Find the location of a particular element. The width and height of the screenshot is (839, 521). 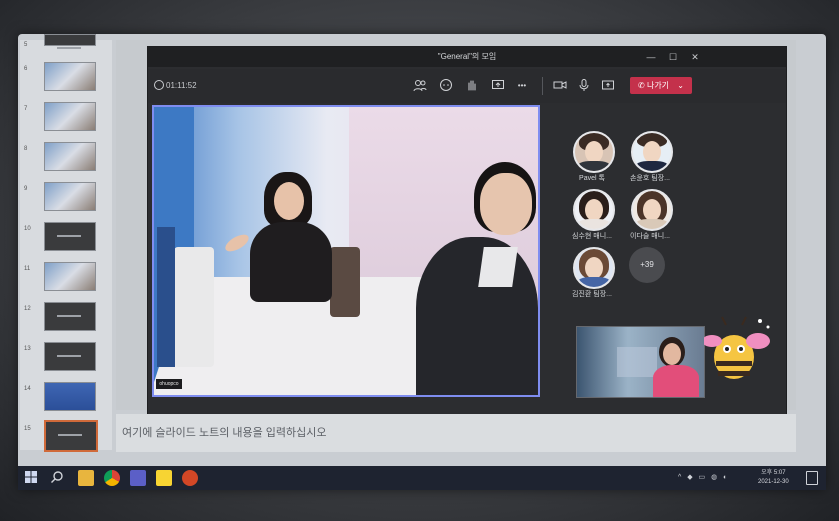

raise-hand-icon is located at coordinates (472, 86).